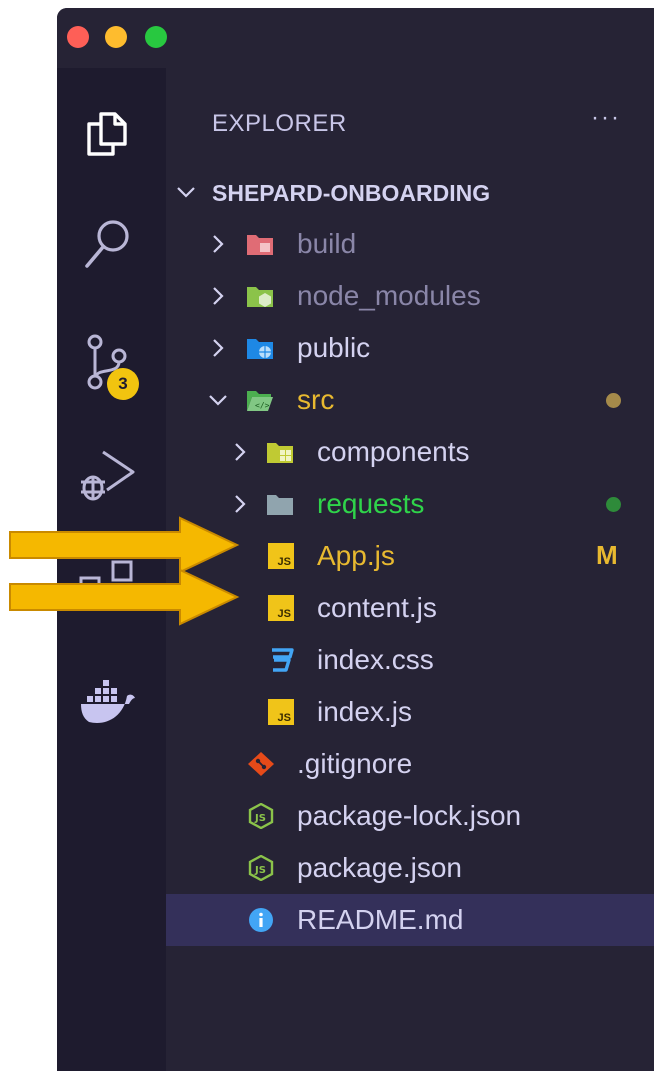 The height and width of the screenshot is (1071, 654). I want to click on tree-item-build: build, so click(410, 244).